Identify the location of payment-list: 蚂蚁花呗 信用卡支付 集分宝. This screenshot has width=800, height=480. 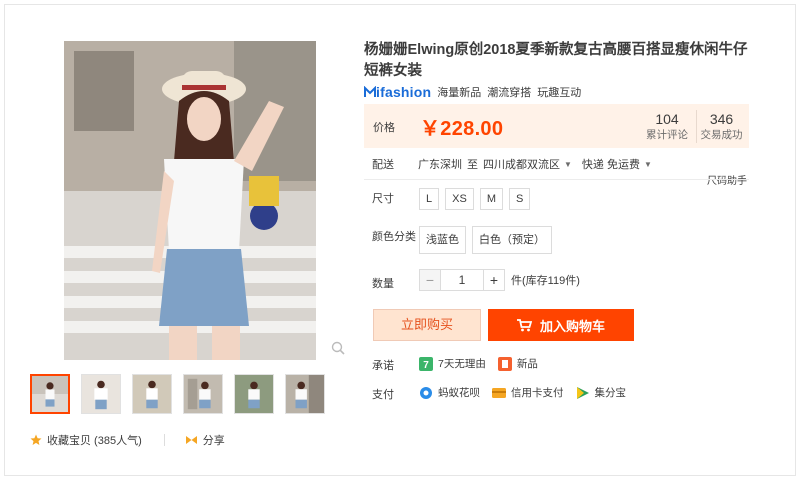
(528, 392).